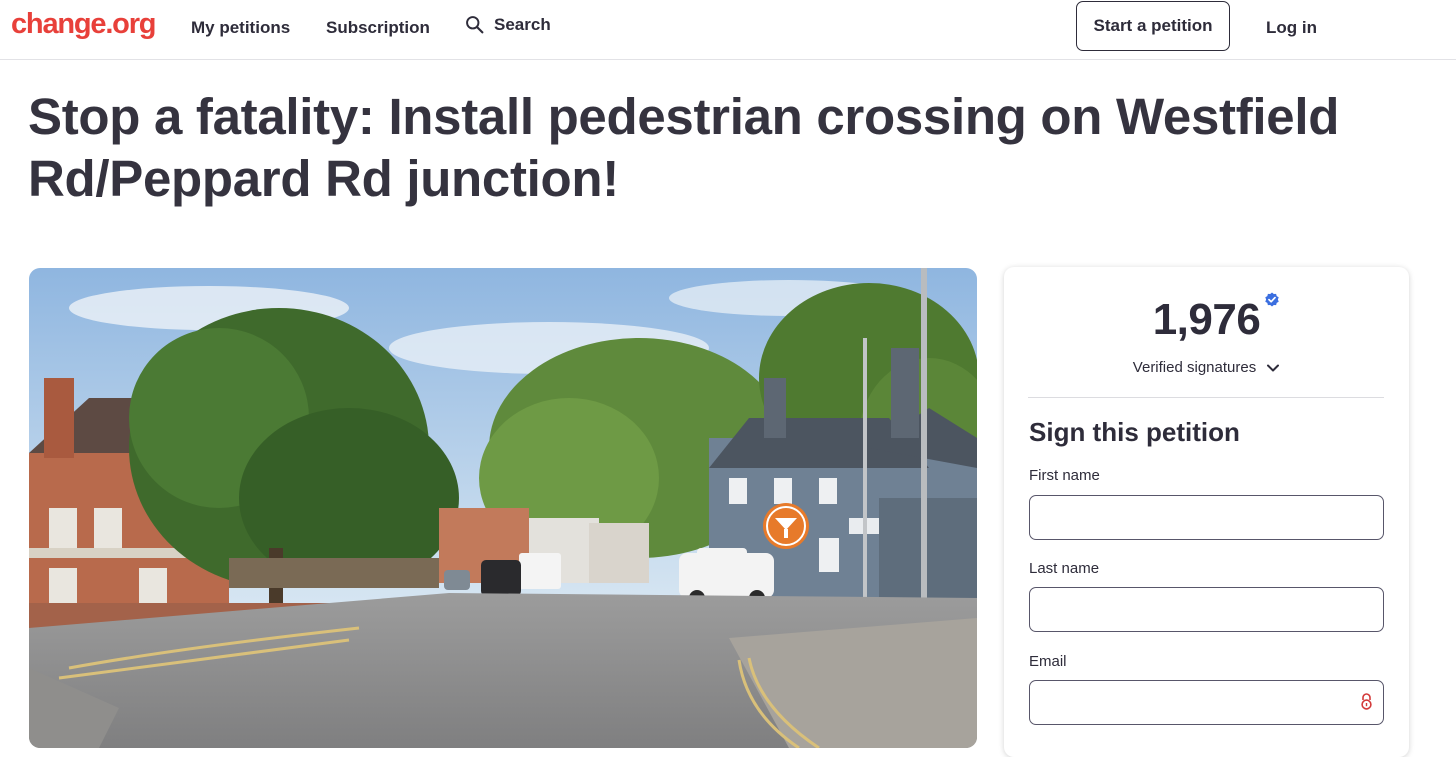 The width and height of the screenshot is (1456, 757). What do you see at coordinates (1273, 367) in the screenshot?
I see `chevron-down-icon` at bounding box center [1273, 367].